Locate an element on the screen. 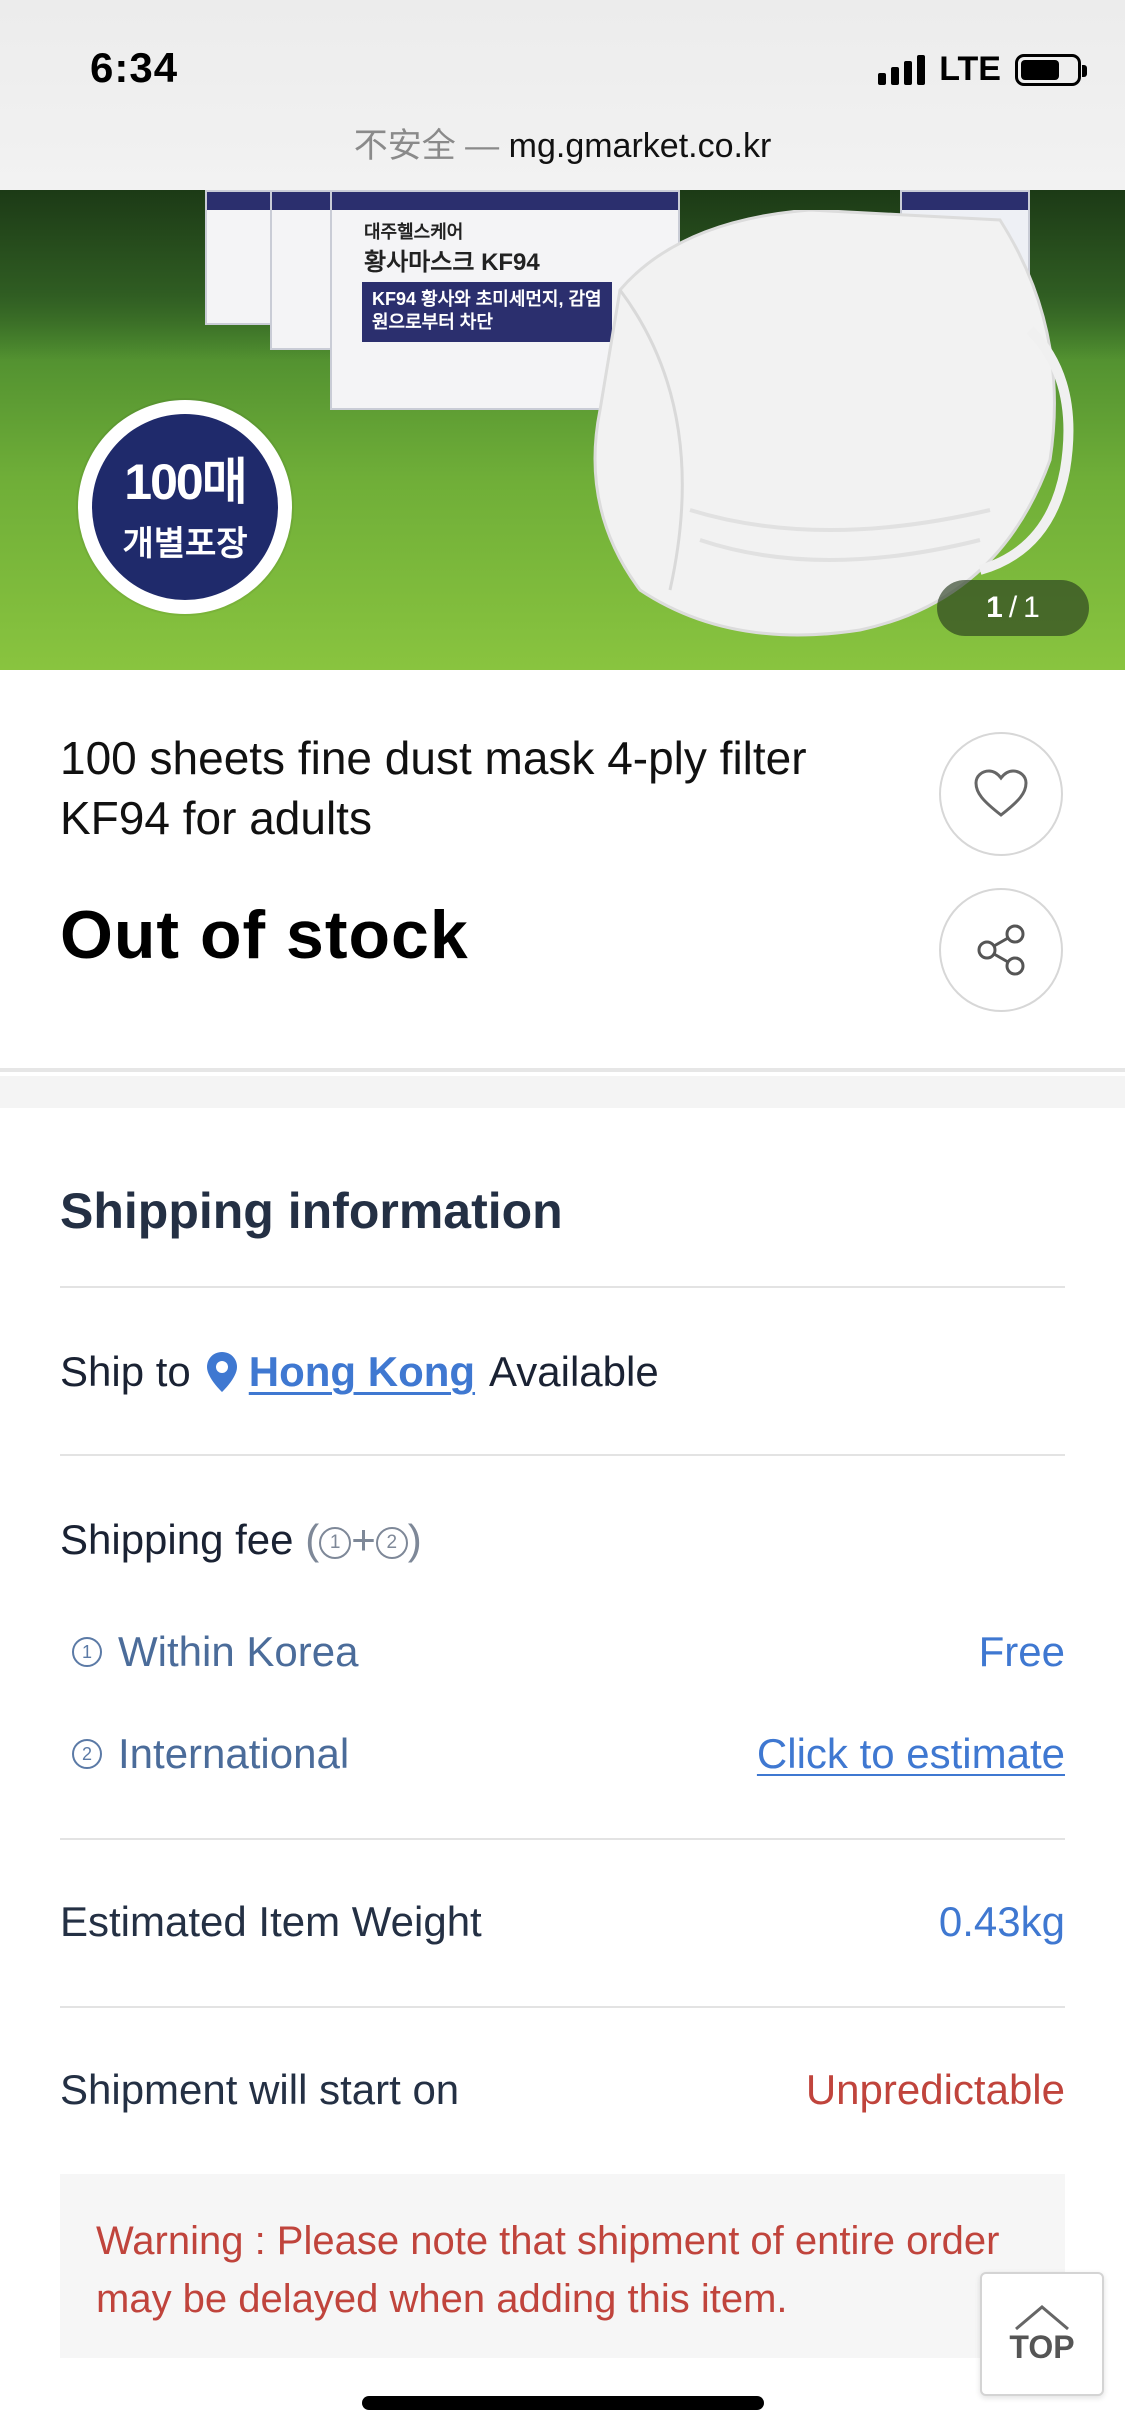  fee-note-plus: + is located at coordinates (363, 1539).